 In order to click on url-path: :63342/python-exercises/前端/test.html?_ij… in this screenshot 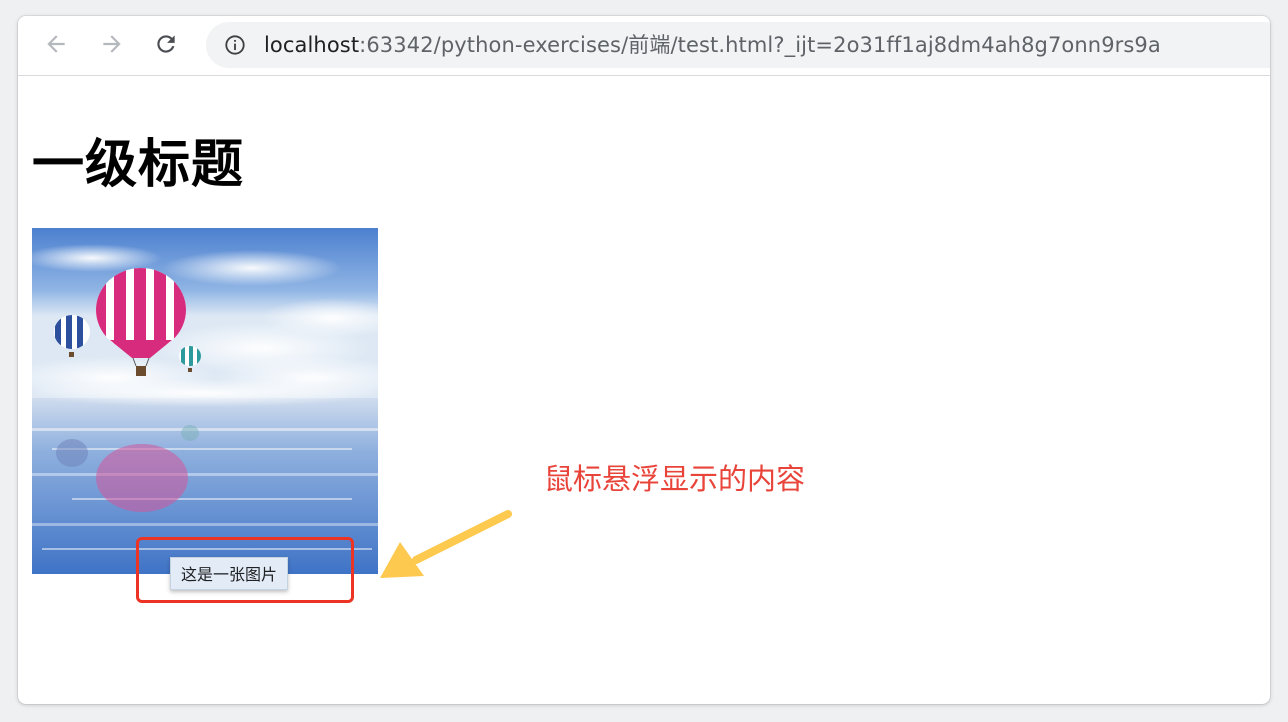, I will do `click(760, 45)`.